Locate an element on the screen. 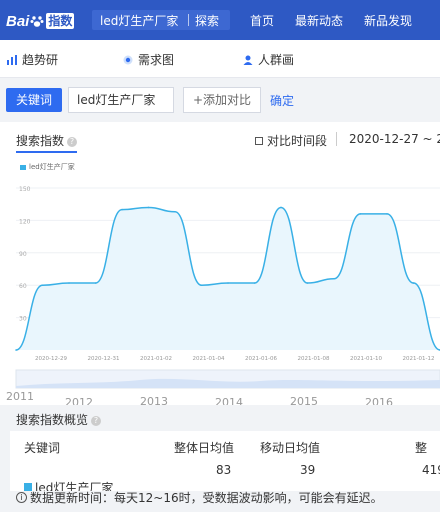 This screenshot has height=512, width=440. overview-year-label: 2011 is located at coordinates (20, 396).